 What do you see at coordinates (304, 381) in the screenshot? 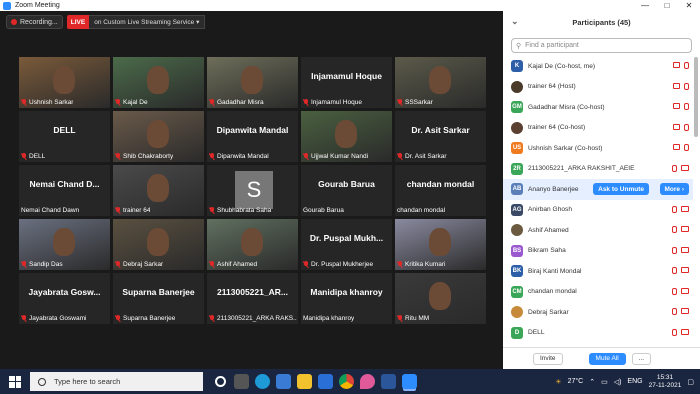
I see `file-explorer-icon` at bounding box center [304, 381].